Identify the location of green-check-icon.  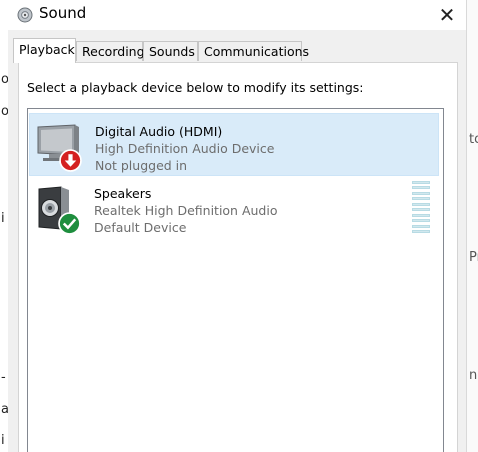
(69, 223).